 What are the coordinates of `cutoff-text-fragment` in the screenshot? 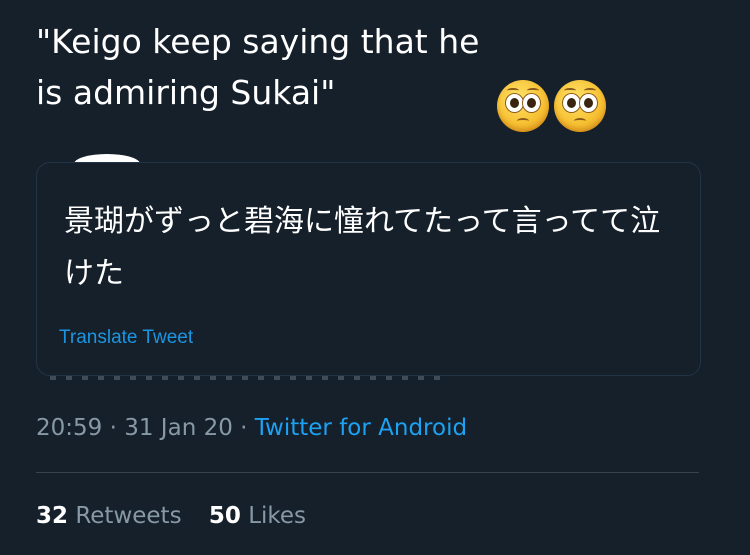 It's located at (250, 378).